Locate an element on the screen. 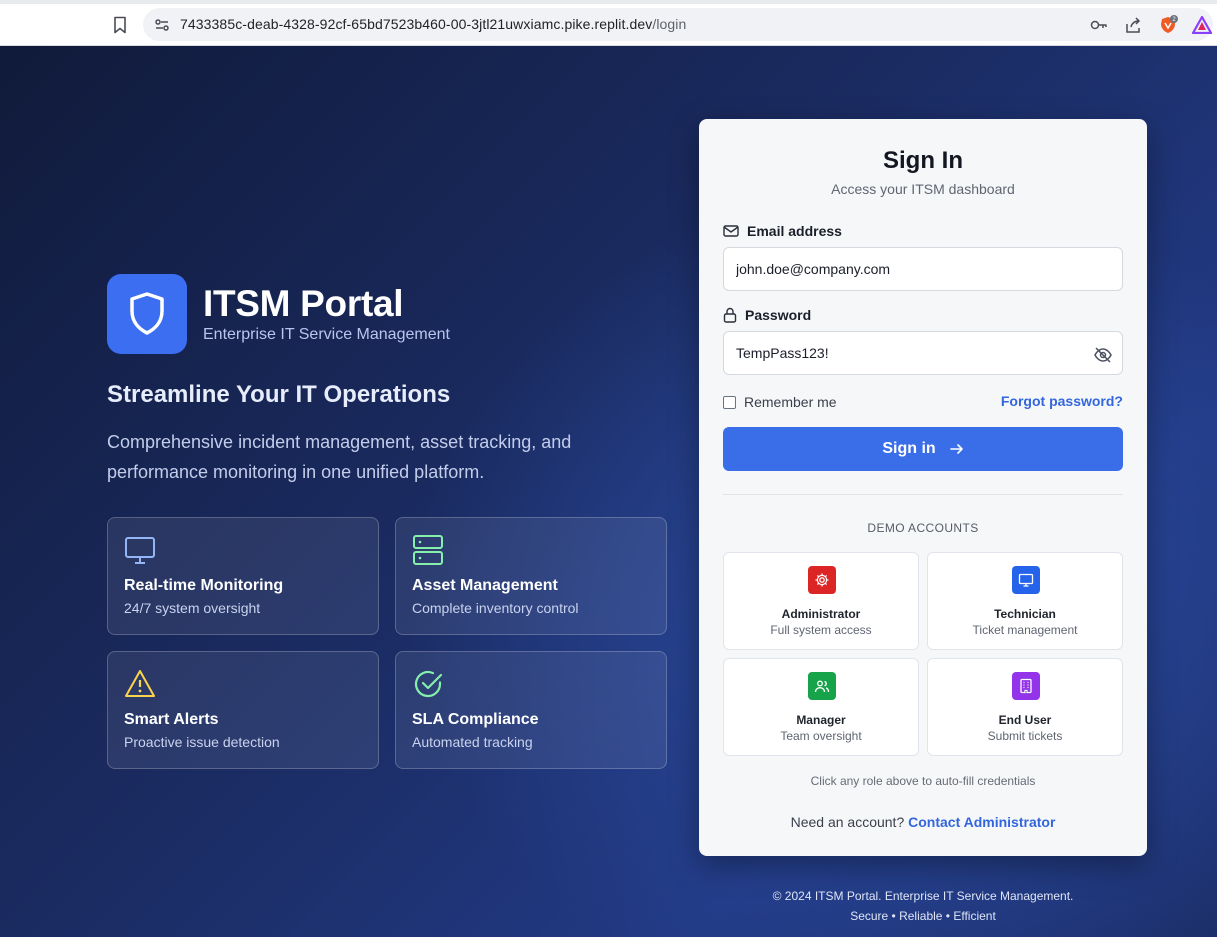 The height and width of the screenshot is (937, 1217). alert-triangle-icon is located at coordinates (140, 684).